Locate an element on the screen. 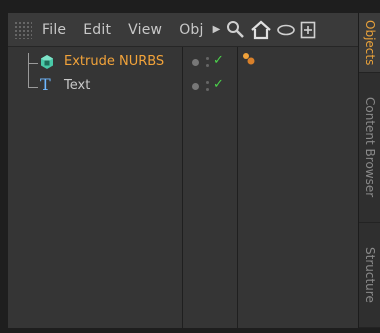 This screenshot has width=380, height=333. menu-view: View is located at coordinates (145, 30).